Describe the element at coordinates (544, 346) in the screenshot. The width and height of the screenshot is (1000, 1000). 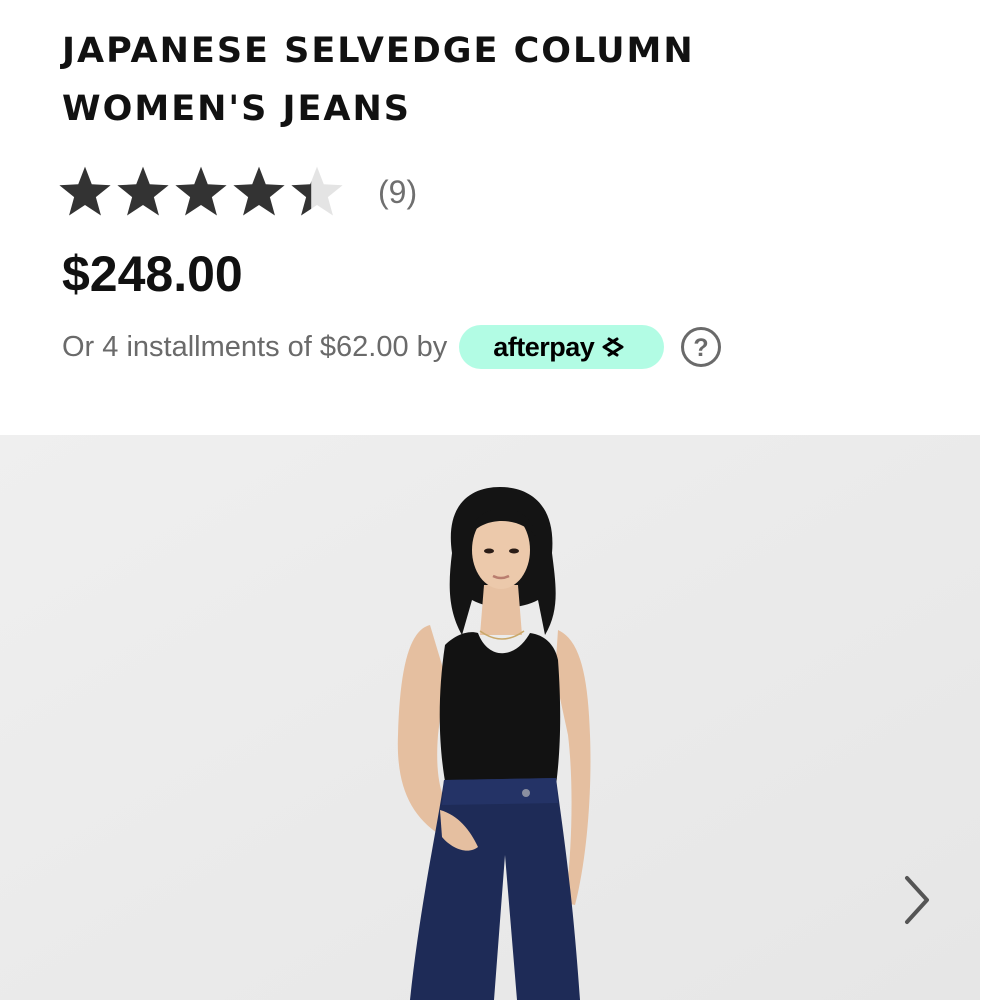
I see `afterpay-logo-text: afterpay` at that location.